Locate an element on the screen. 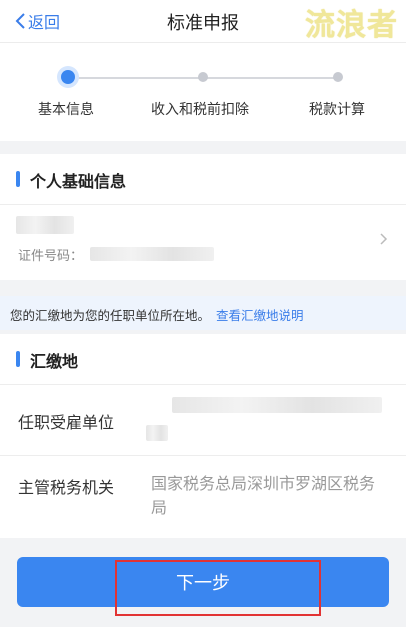 The height and width of the screenshot is (627, 406). redacted-employer-name is located at coordinates (277, 405).